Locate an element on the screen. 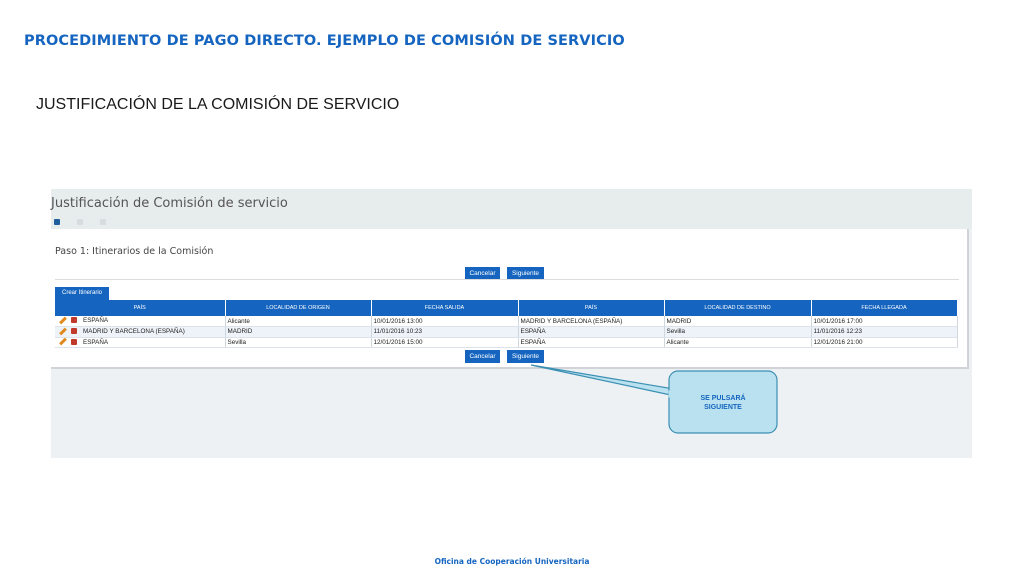 The width and height of the screenshot is (1024, 576). table-cell: 12/01/2016 21:00 is located at coordinates (884, 342).